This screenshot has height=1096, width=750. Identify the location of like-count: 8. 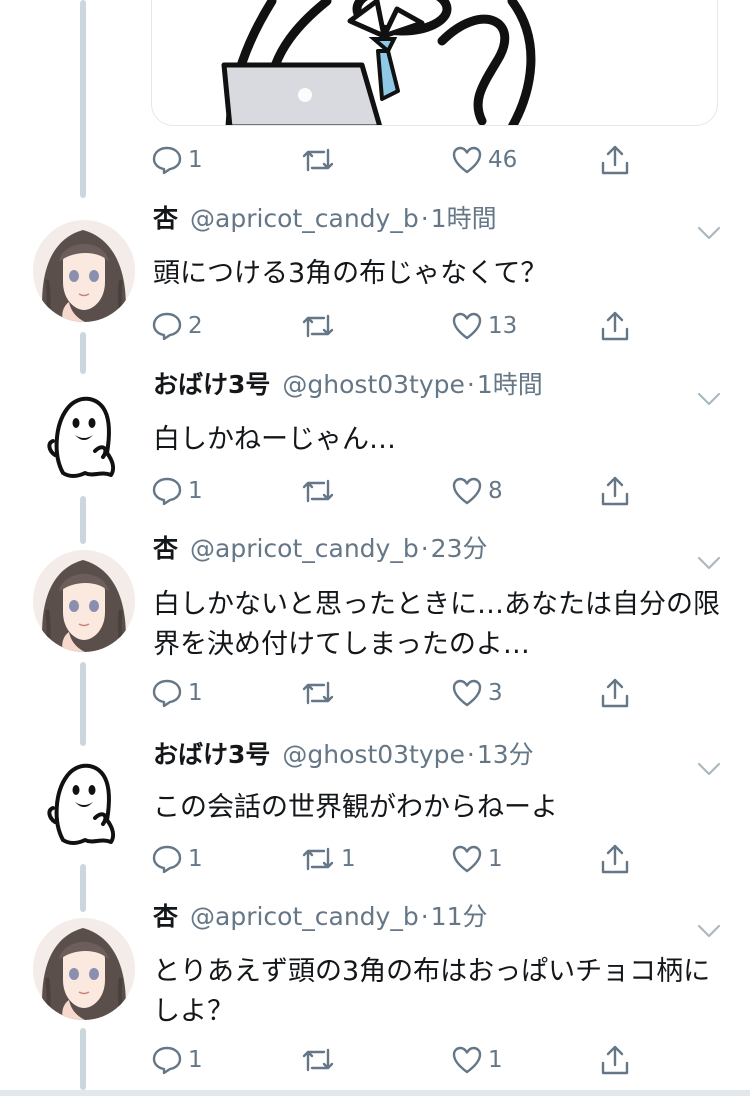
(495, 491).